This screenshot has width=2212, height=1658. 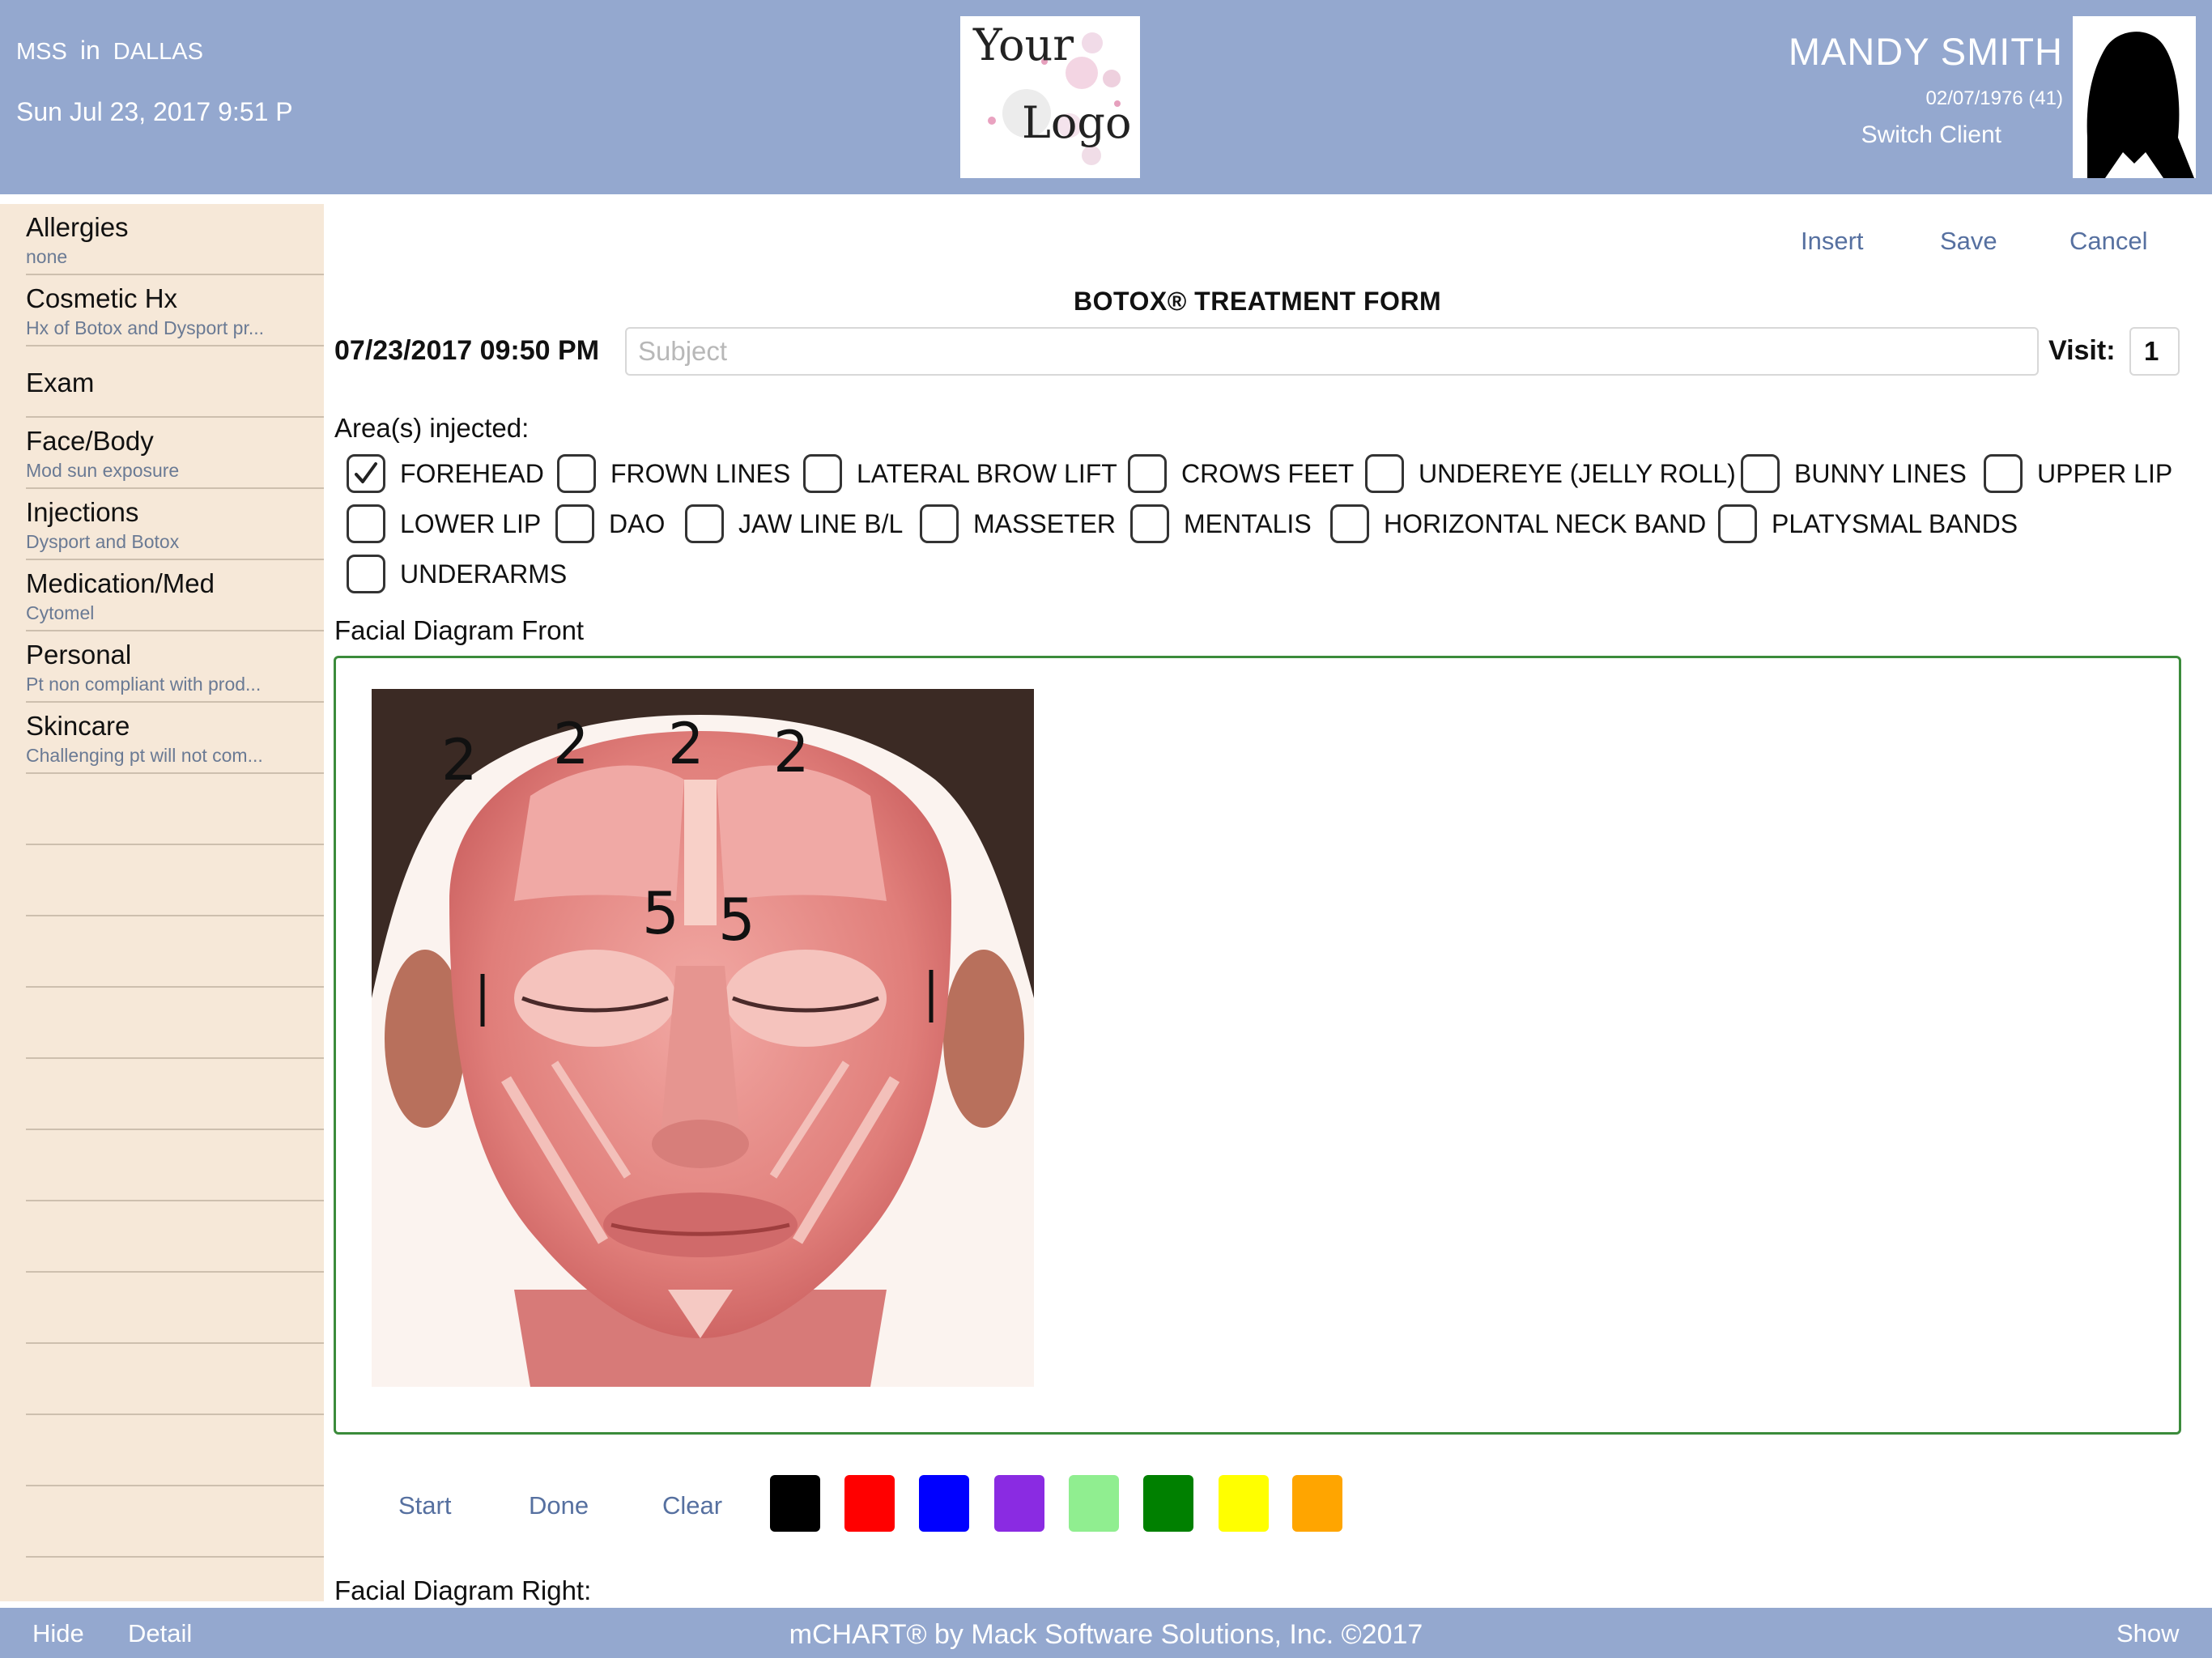 What do you see at coordinates (425, 1505) in the screenshot?
I see `start-drawing-button: Start` at bounding box center [425, 1505].